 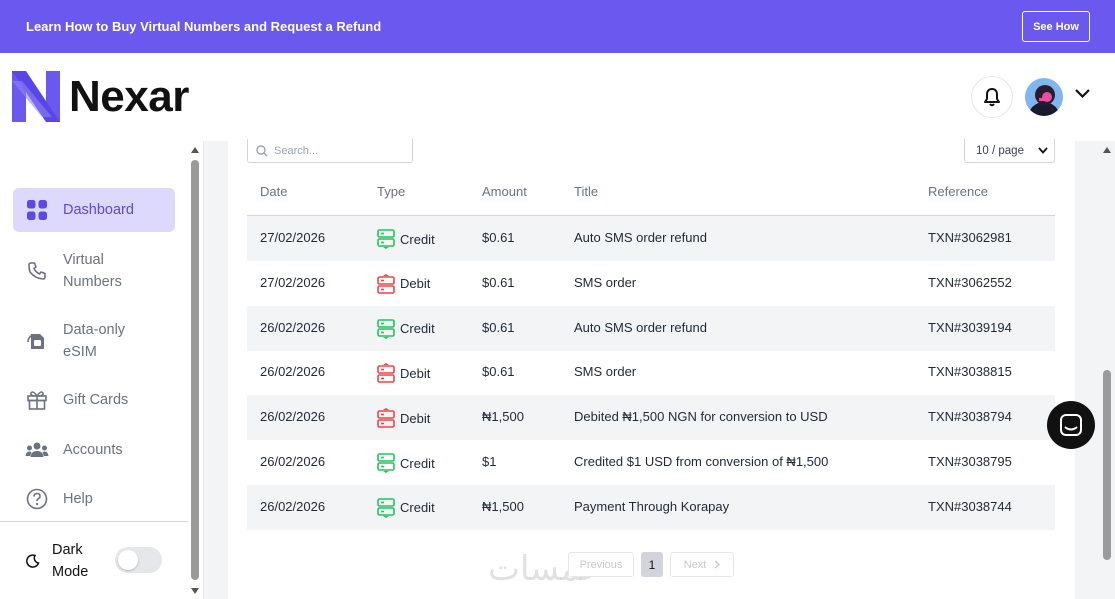 I want to click on sidebar-item-help: Help, so click(x=94, y=499).